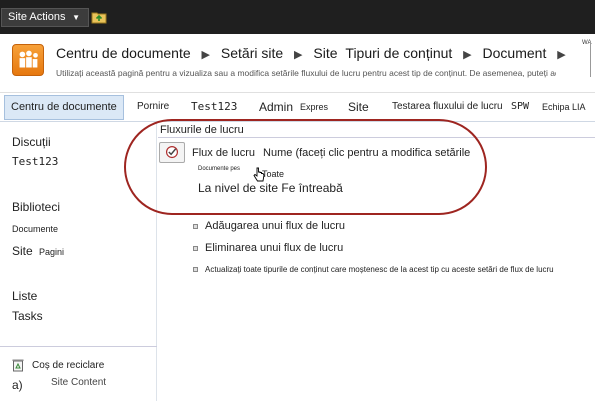  Describe the element at coordinates (514, 53) in the screenshot. I see `breadcrumb-current: Document` at that location.